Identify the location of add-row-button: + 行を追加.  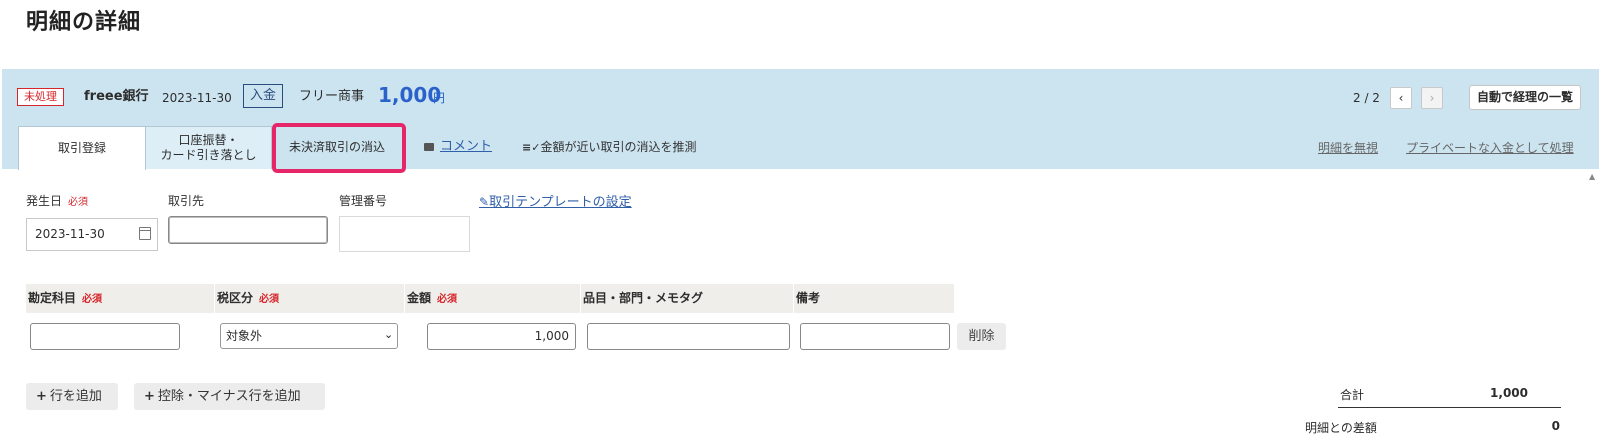
(72, 396).